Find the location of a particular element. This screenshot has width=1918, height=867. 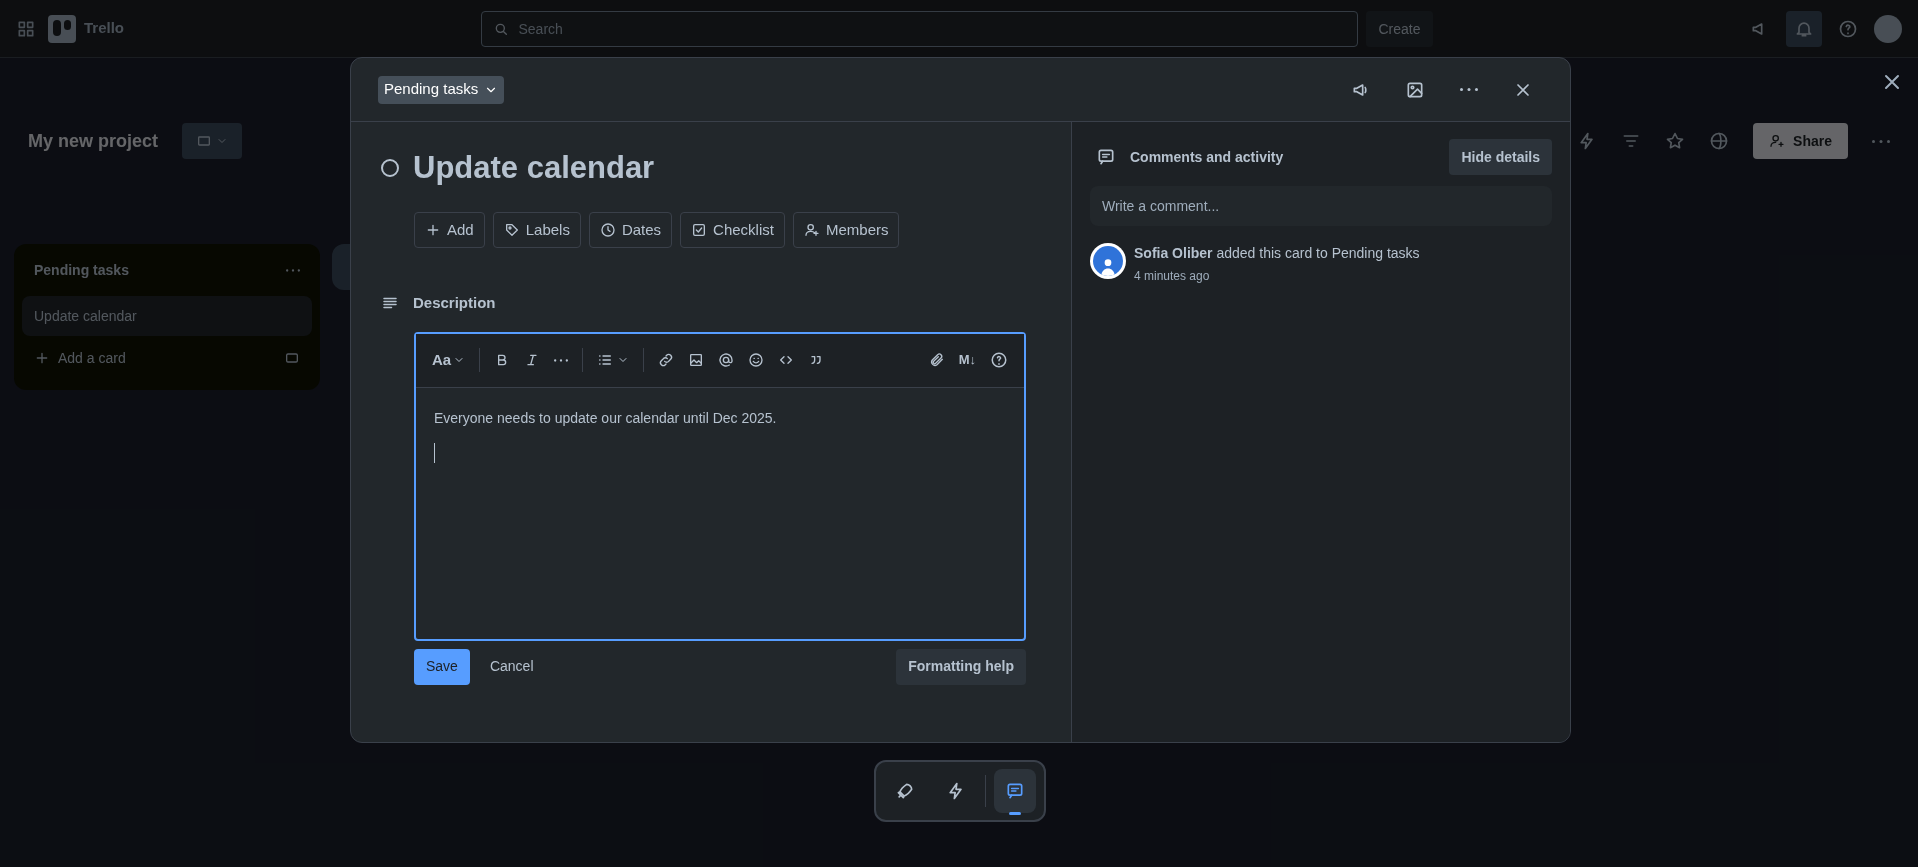

save-button: Save is located at coordinates (442, 666).